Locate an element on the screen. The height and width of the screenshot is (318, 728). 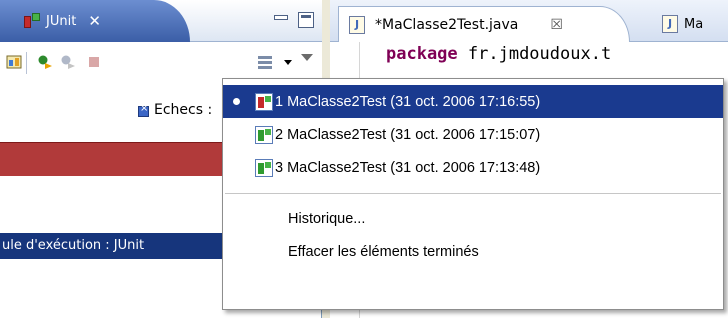
code-line: package fr.jmdoudoux.t is located at coordinates (498, 54).